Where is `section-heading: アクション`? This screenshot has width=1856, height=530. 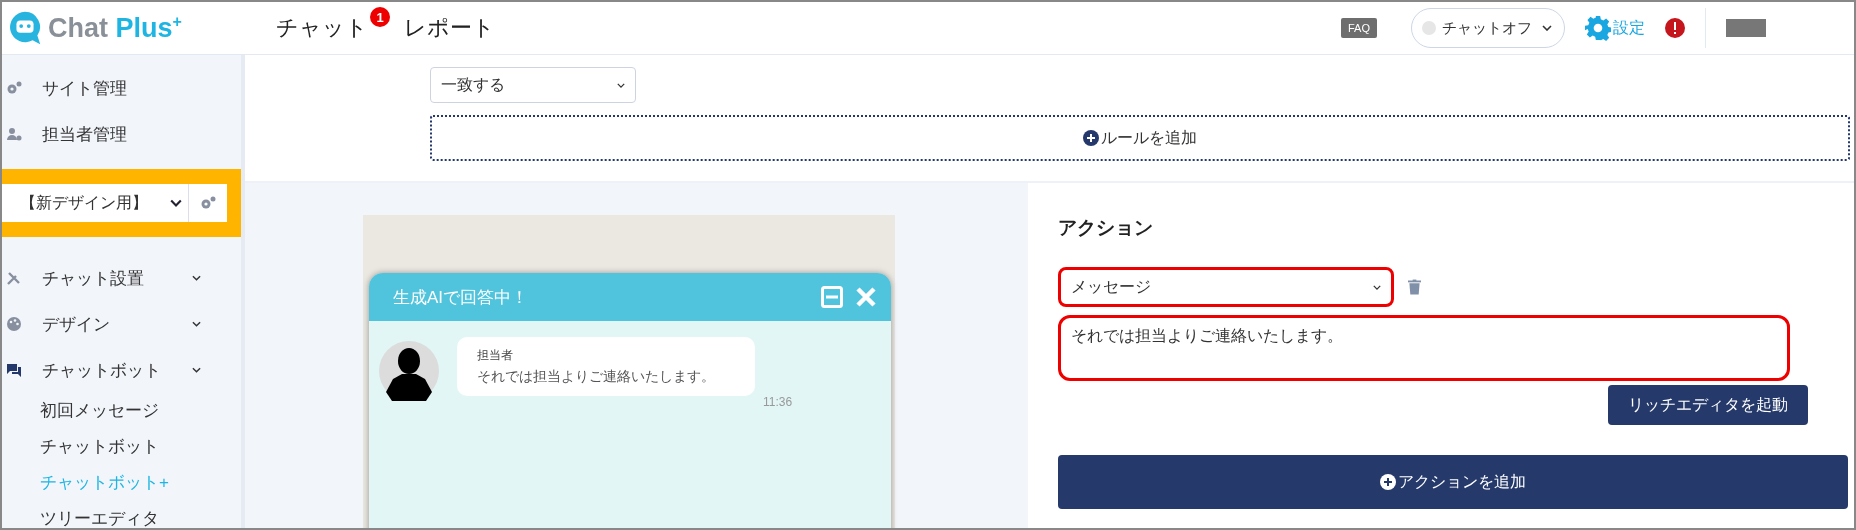
section-heading: アクション is located at coordinates (1106, 228).